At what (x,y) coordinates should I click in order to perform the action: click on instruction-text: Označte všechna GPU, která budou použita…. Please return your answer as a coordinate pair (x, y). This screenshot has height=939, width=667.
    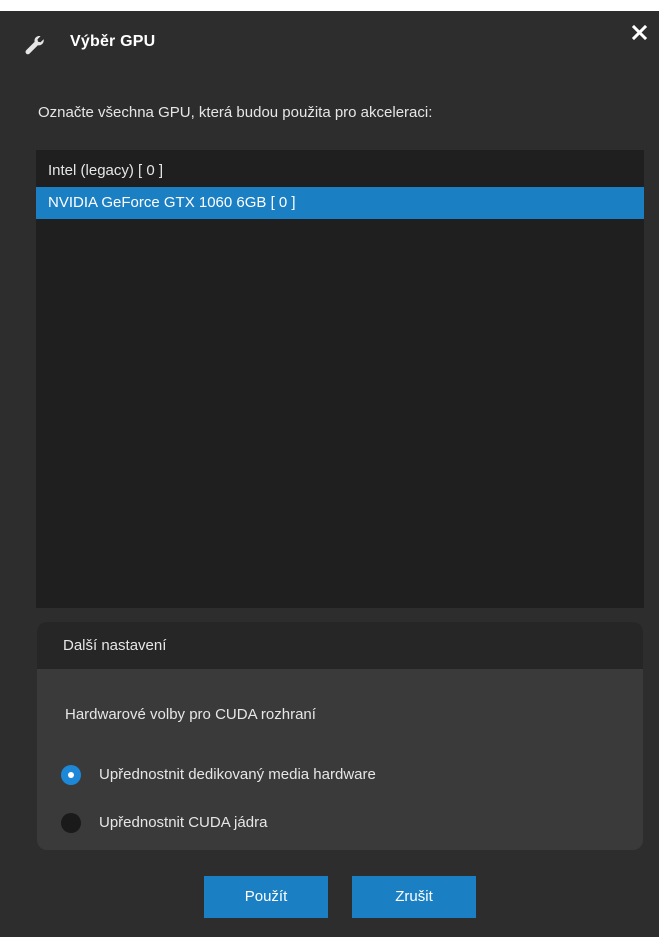
    Looking at the image, I should click on (235, 112).